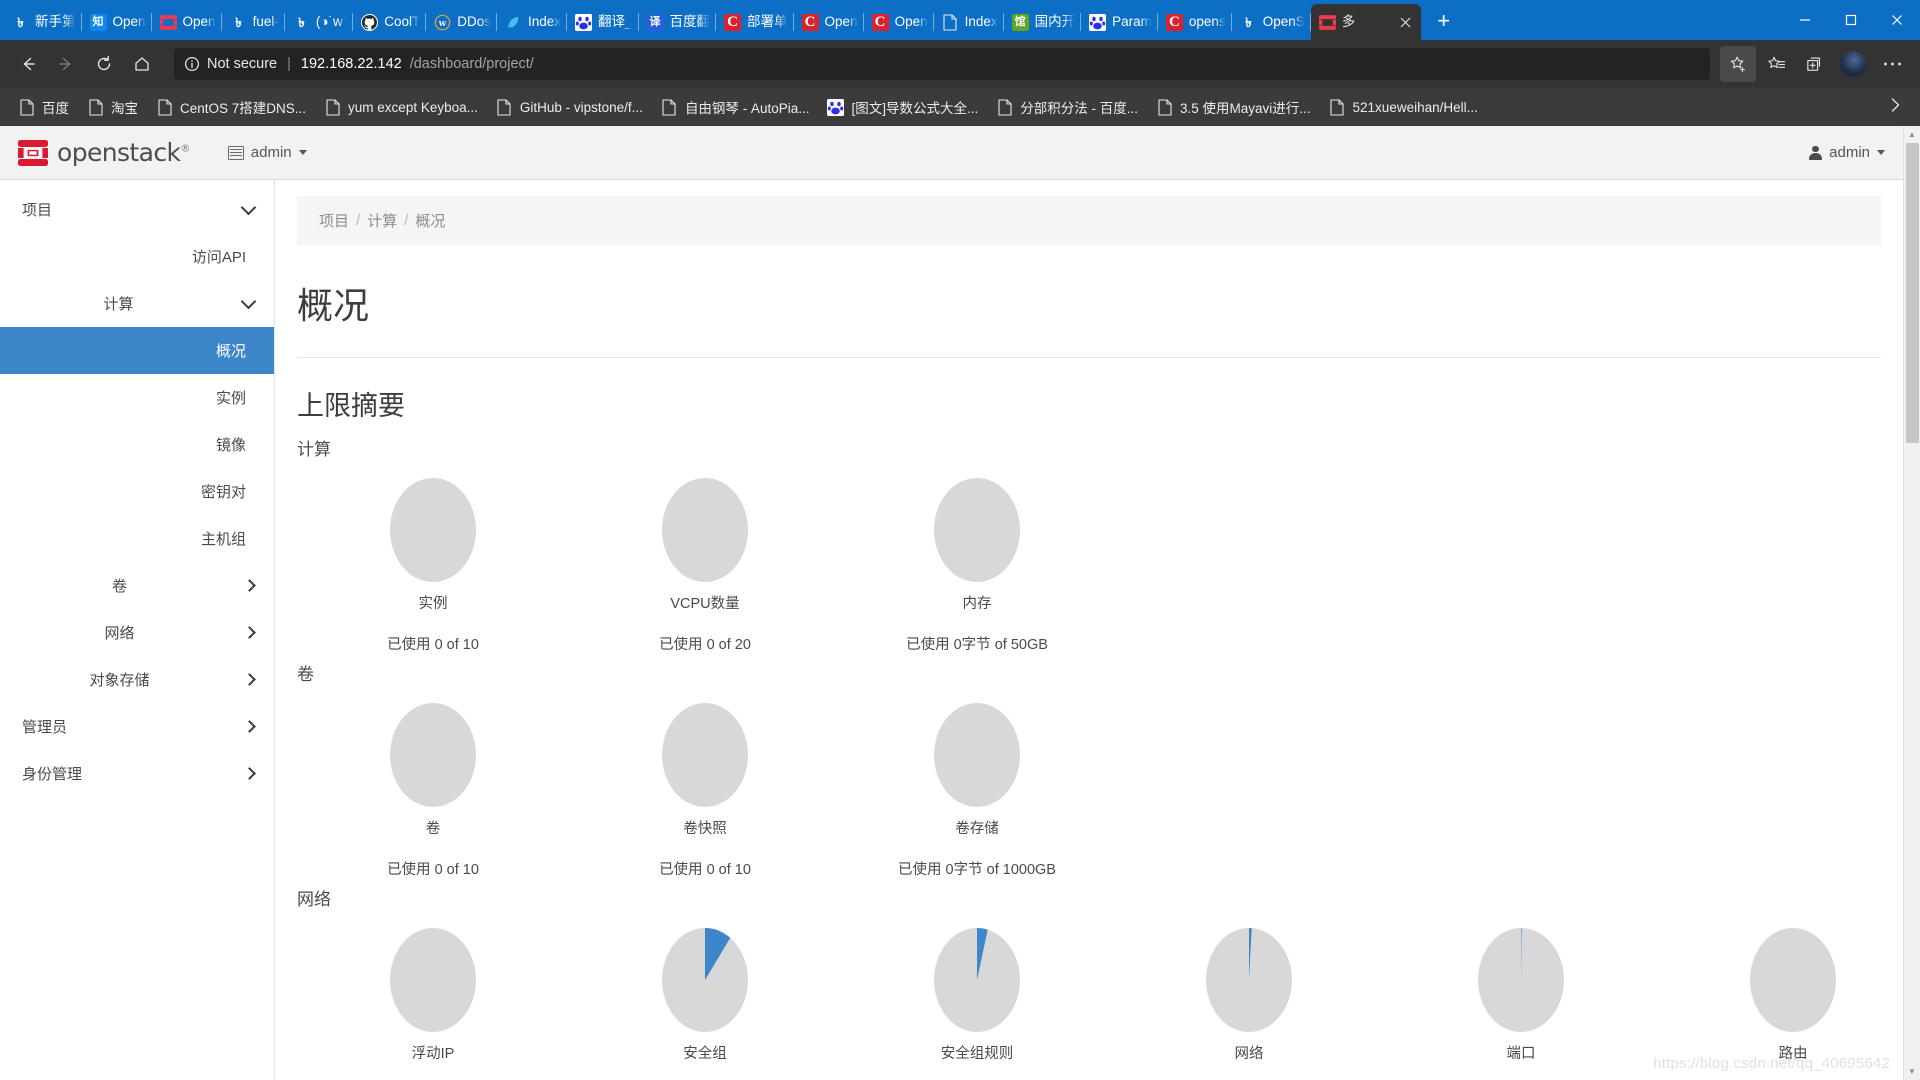 Image resolution: width=1920 pixels, height=1080 pixels. What do you see at coordinates (45, 727) in the screenshot?
I see `sidebar-group-label: 管理员` at bounding box center [45, 727].